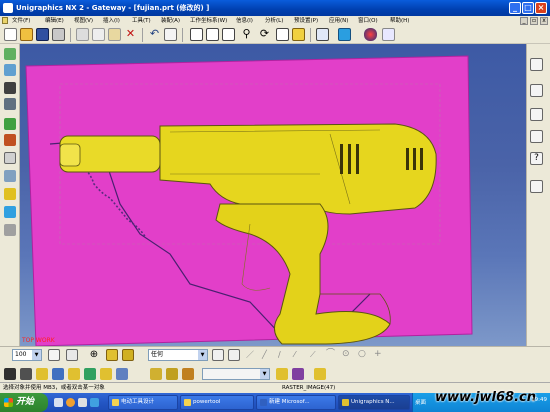  Describe the element at coordinates (388, 34) in the screenshot. I see `display-icon` at that location.